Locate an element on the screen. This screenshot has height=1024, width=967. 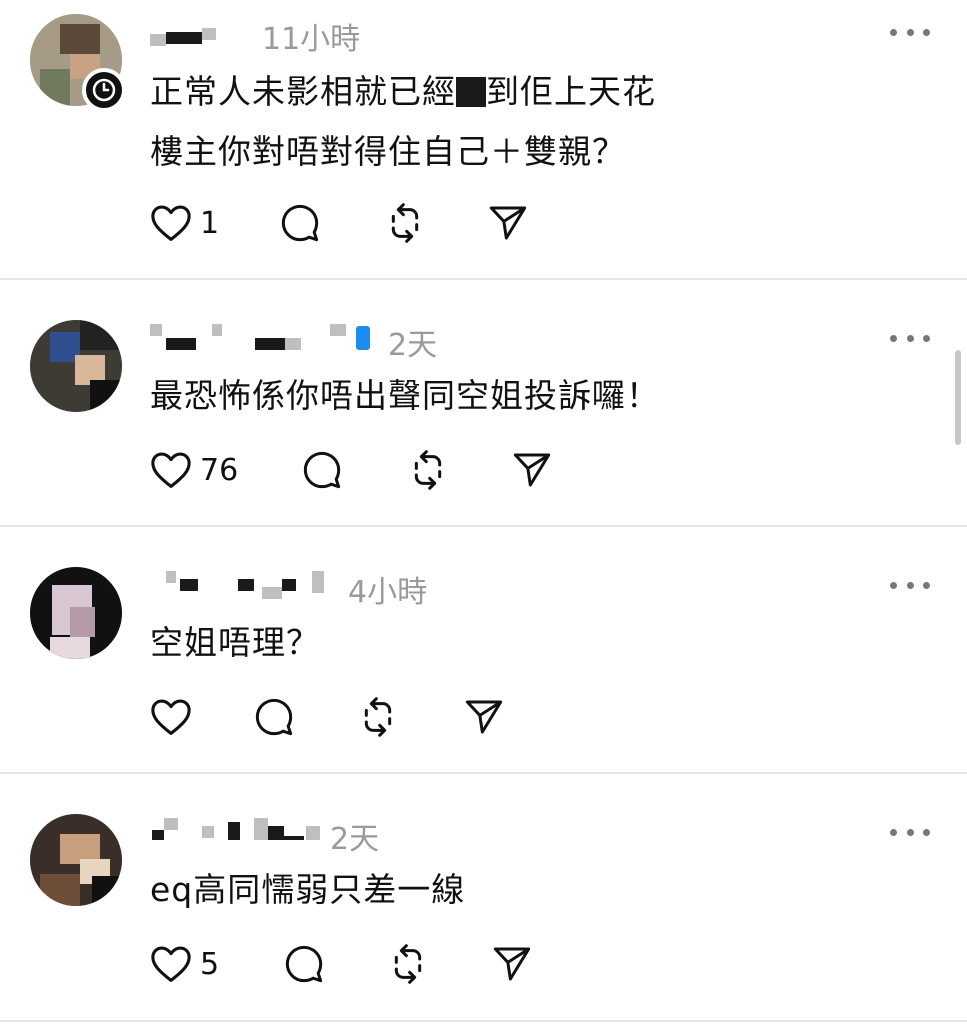
comment-text: 最恐怖係你唔出聲同空姐投訴囉！ is located at coordinates (405, 395).